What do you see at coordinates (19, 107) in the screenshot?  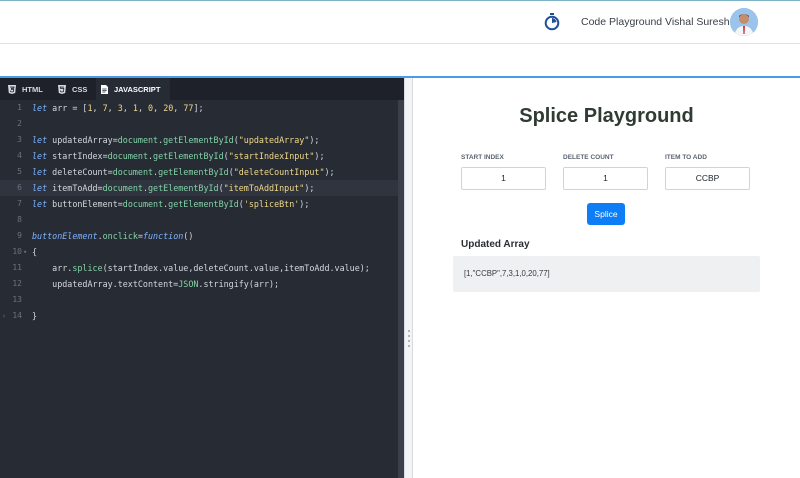 I see `line-number: 1` at bounding box center [19, 107].